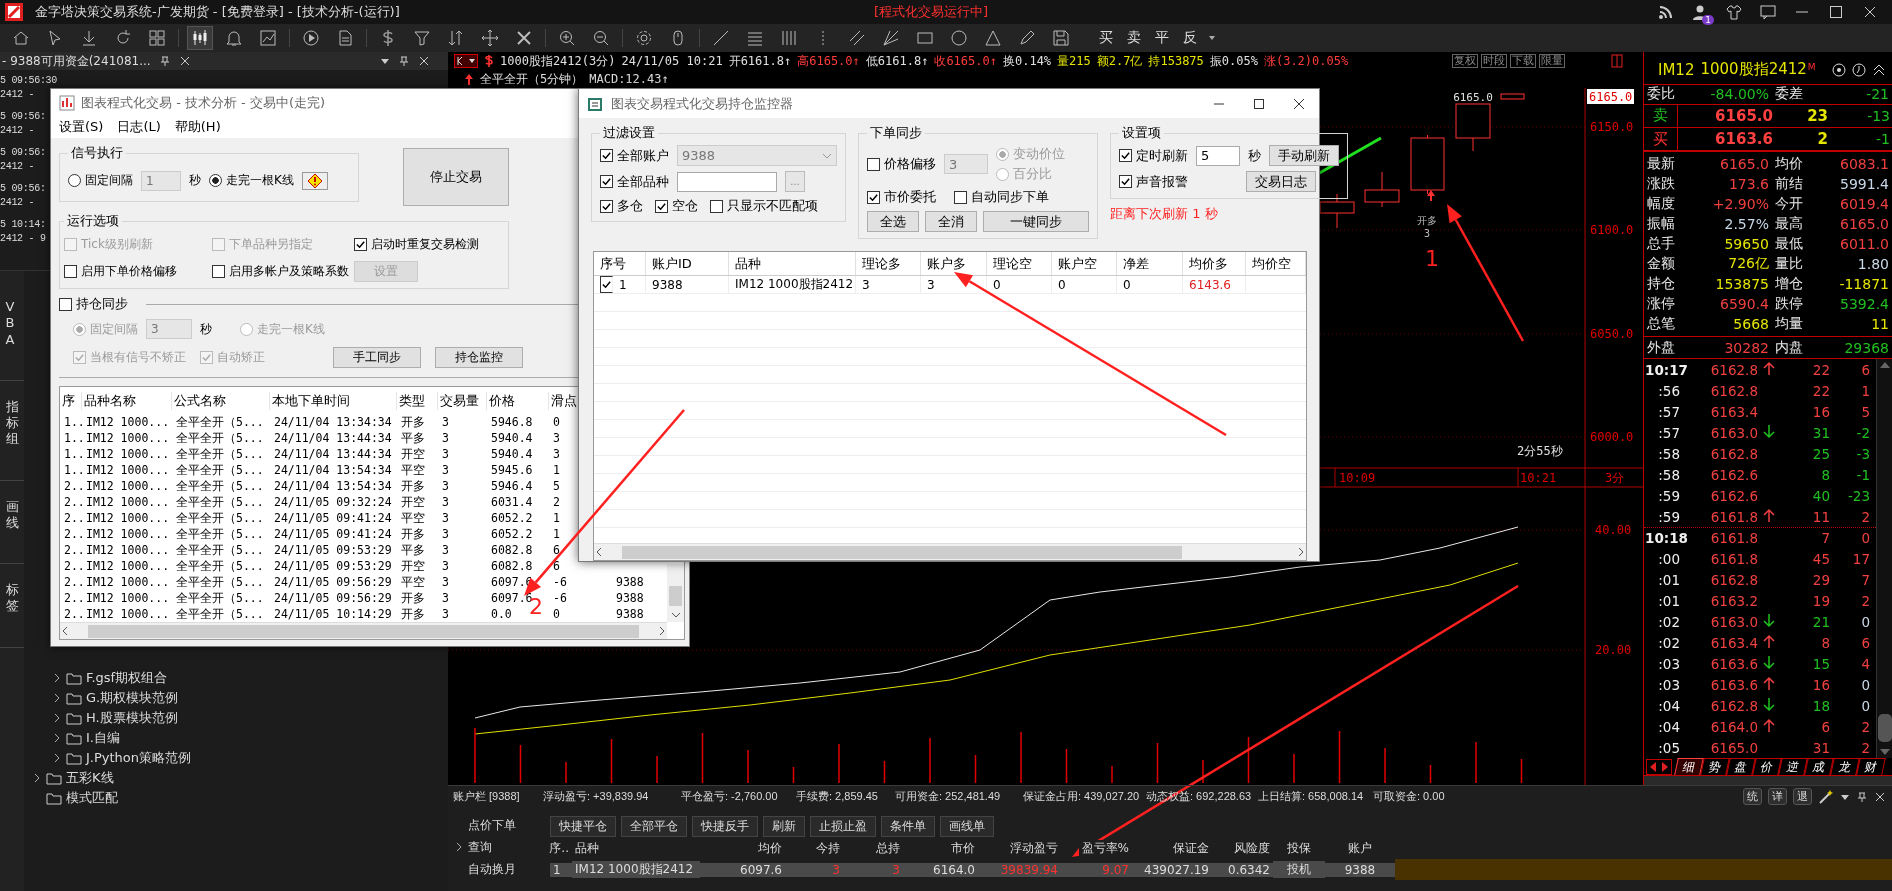  I want to click on checkbox-label: 定时刷新, so click(1162, 155).